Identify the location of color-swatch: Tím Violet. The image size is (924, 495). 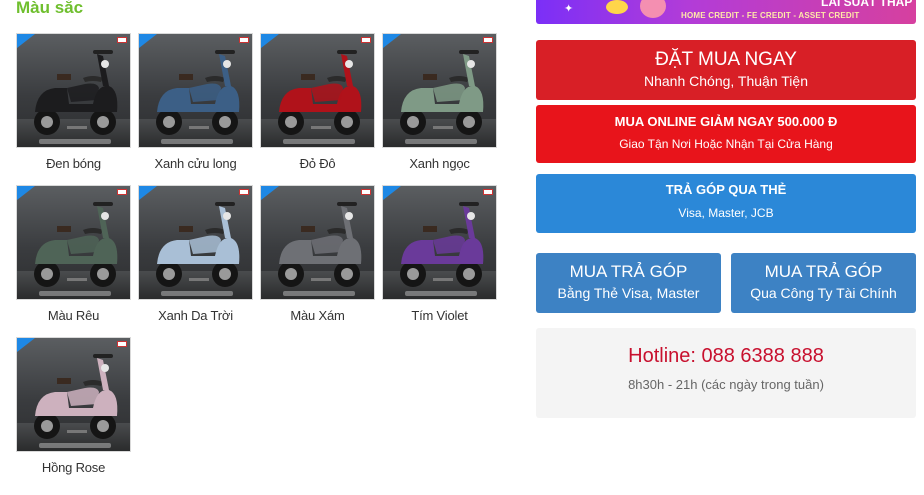
(439, 254).